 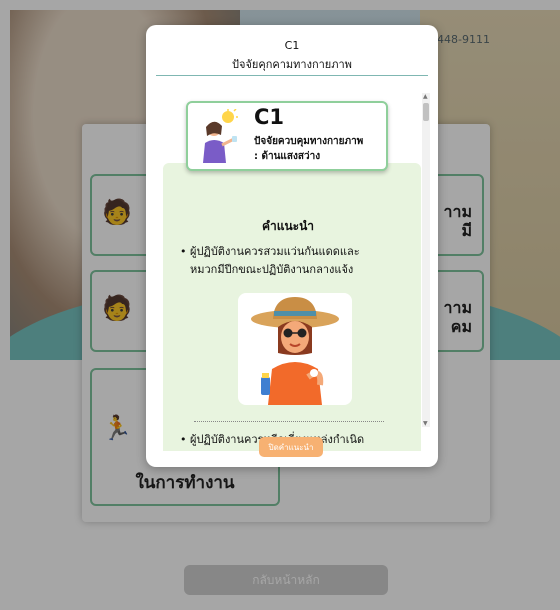 I want to click on advice-heading: คำแนะนำ, so click(x=288, y=226).